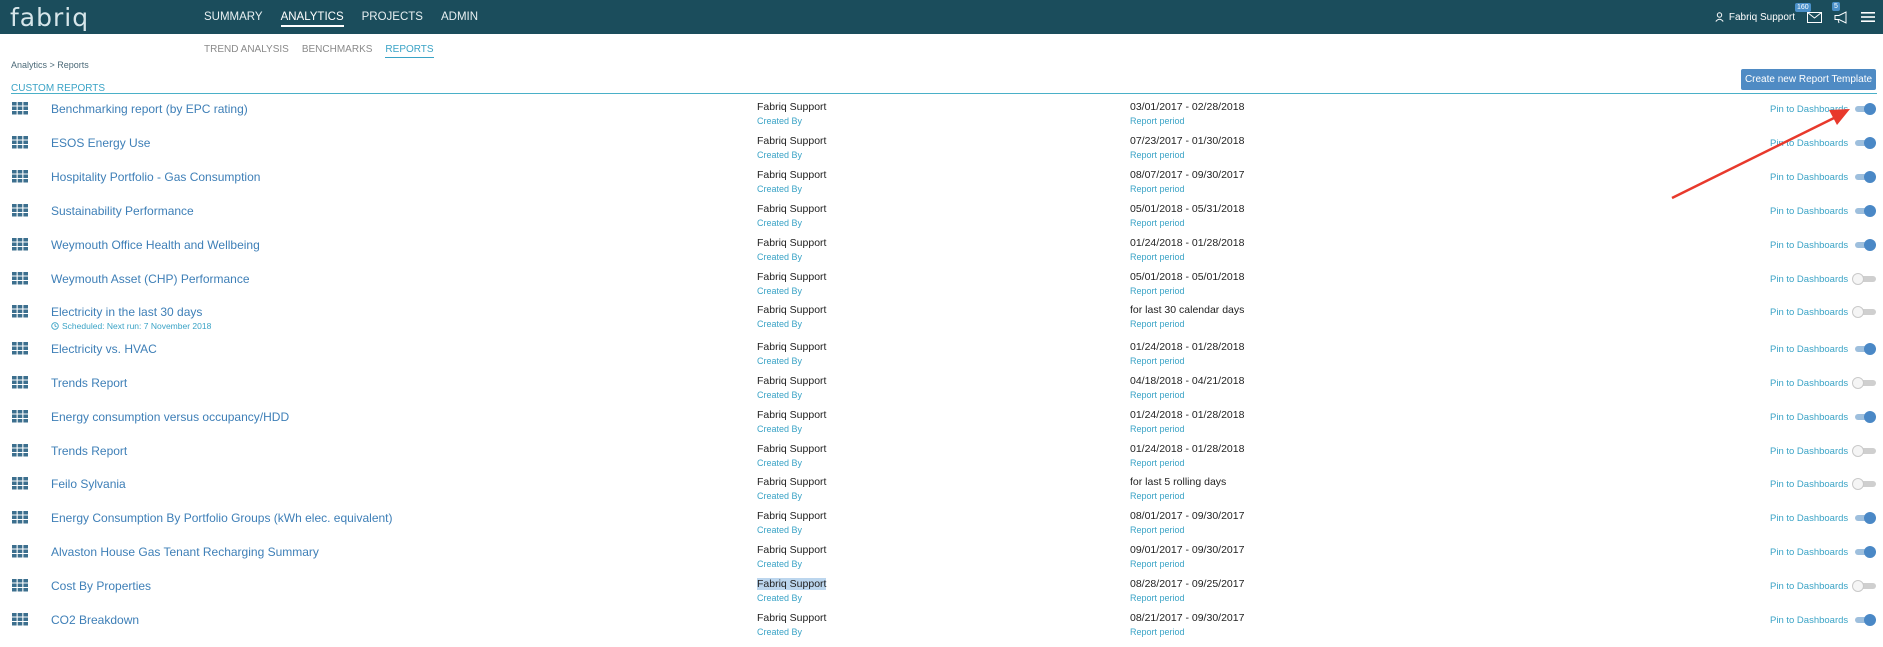  I want to click on nav-item-summary: SUMMARY, so click(233, 19).